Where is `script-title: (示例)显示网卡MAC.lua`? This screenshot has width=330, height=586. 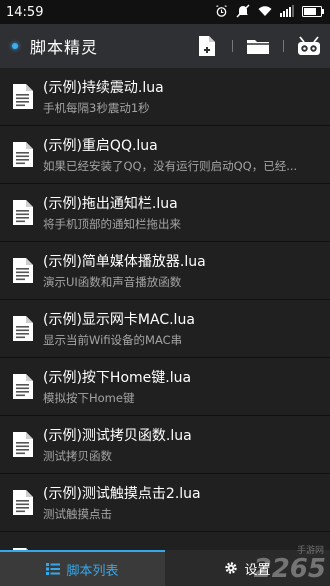 script-title: (示例)显示网卡MAC.lua is located at coordinates (119, 319).